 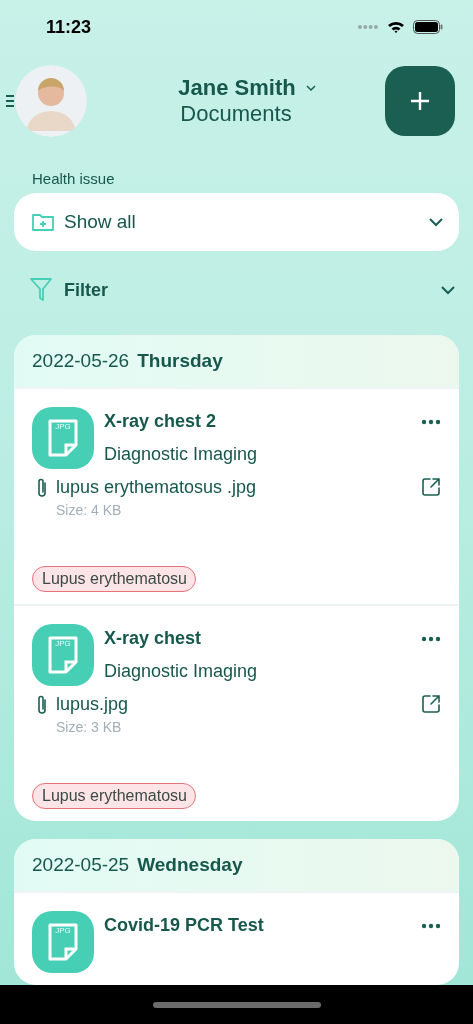 I want to click on filter-toggle: Filter, so click(x=242, y=290).